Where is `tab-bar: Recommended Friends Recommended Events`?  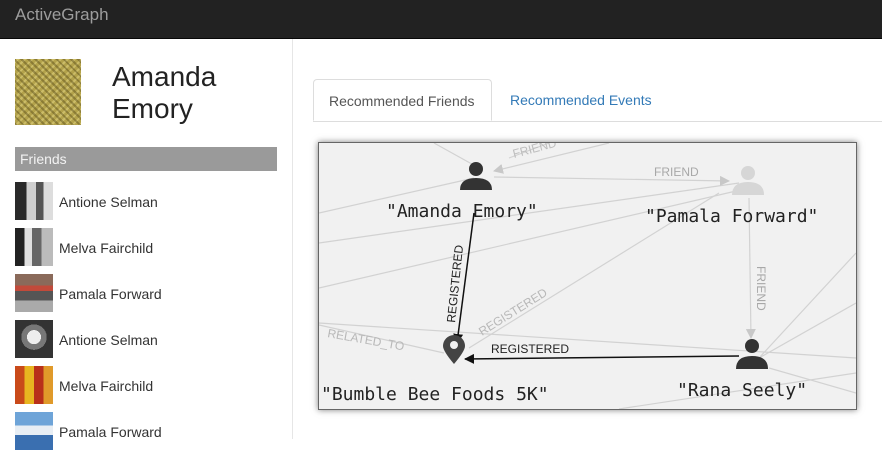 tab-bar: Recommended Friends Recommended Events is located at coordinates (597, 100).